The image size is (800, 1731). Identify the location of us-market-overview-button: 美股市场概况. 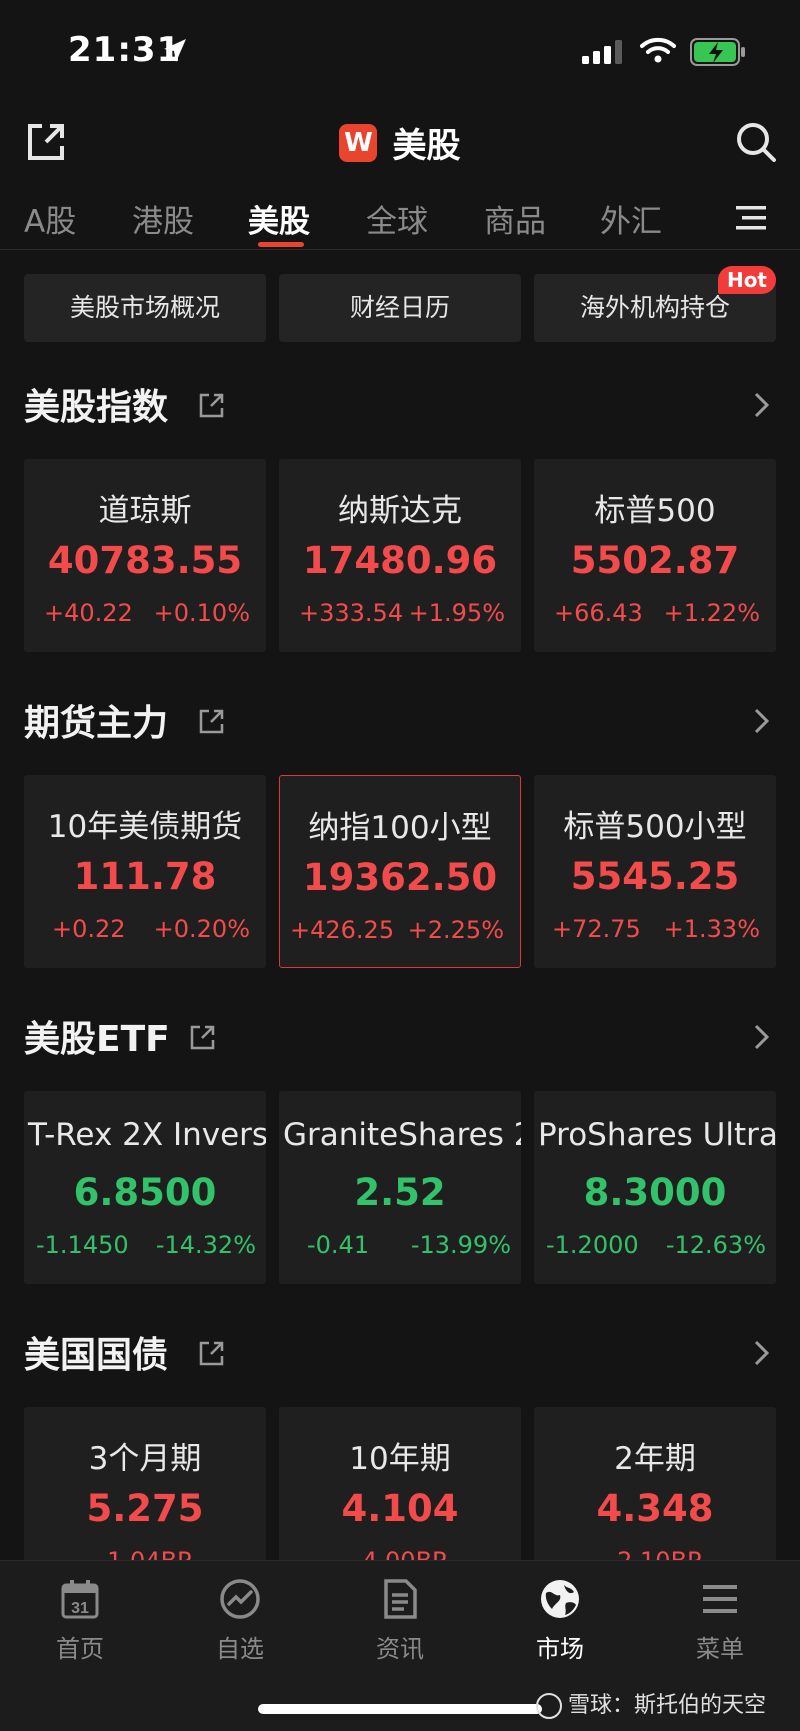
(145, 308).